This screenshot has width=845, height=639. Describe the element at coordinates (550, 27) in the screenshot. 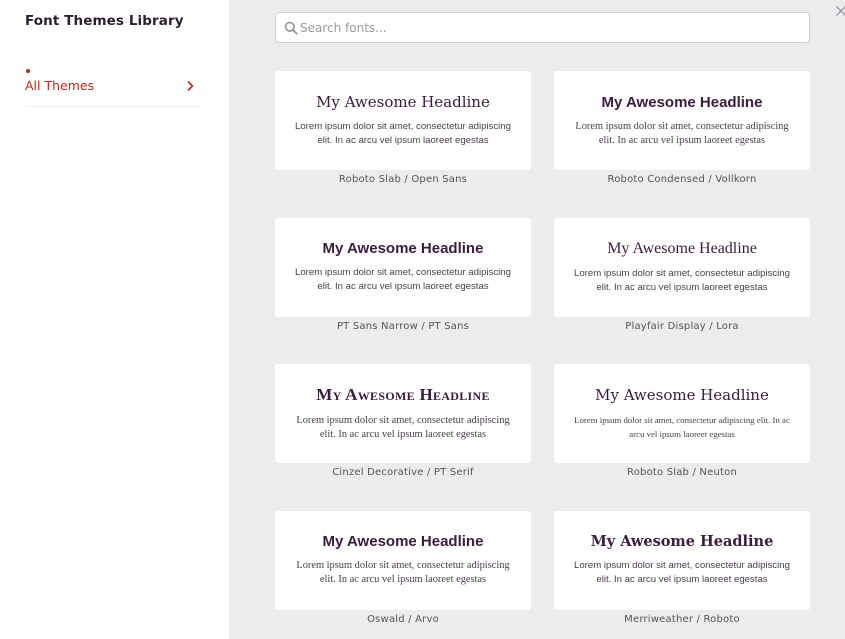

I see `search-input` at that location.